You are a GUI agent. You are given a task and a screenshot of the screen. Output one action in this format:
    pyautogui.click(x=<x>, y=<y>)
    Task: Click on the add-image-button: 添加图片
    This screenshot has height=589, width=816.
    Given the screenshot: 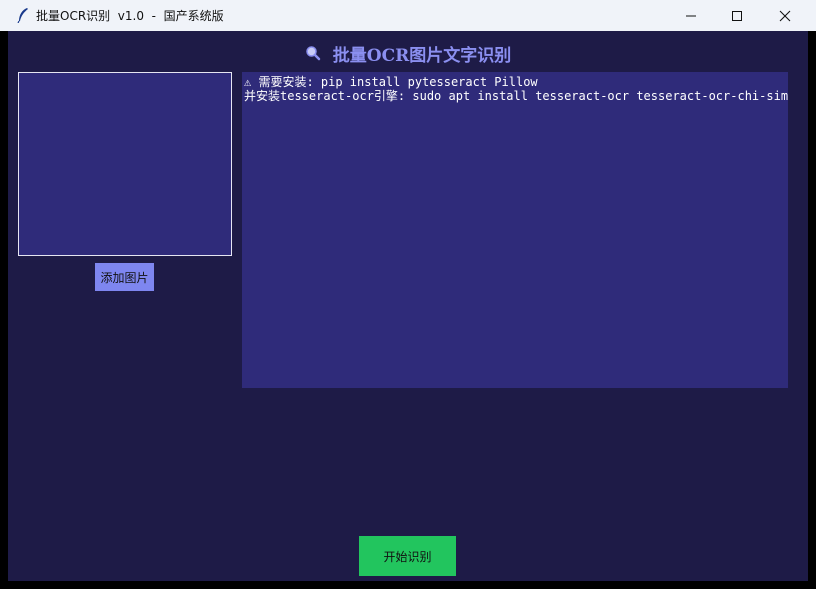 What is the action you would take?
    pyautogui.click(x=124, y=277)
    